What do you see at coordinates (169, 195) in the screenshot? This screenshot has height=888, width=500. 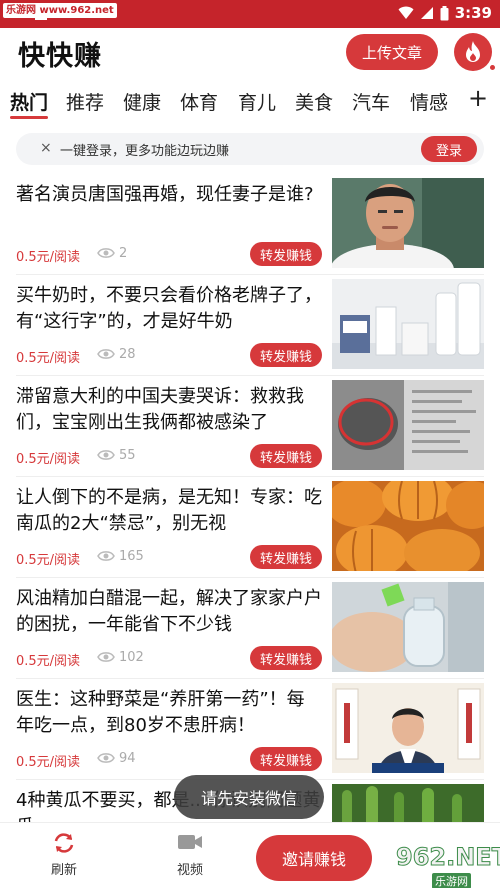 I see `article-title: 著名演员唐国强再婚，现任妻子是谁?` at bounding box center [169, 195].